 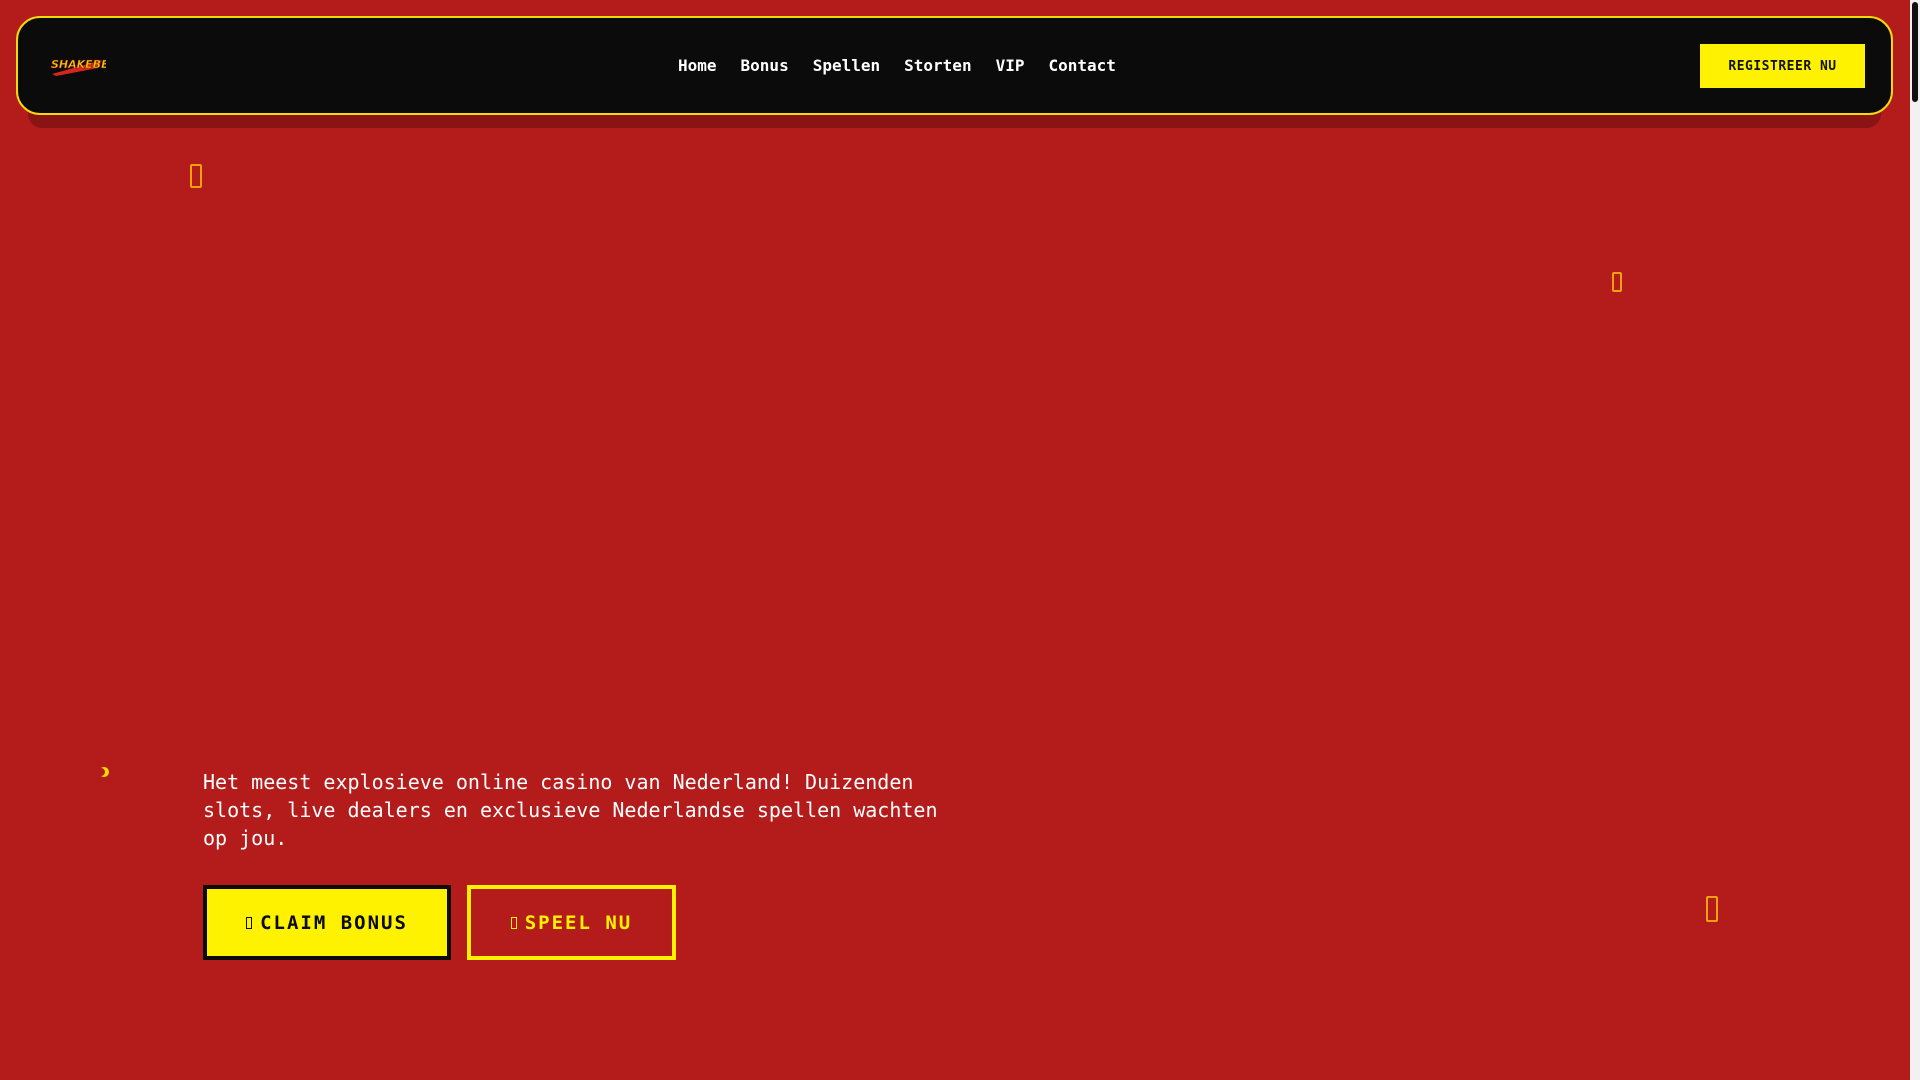 What do you see at coordinates (1081, 65) in the screenshot?
I see `nav-link-contact: Contact` at bounding box center [1081, 65].